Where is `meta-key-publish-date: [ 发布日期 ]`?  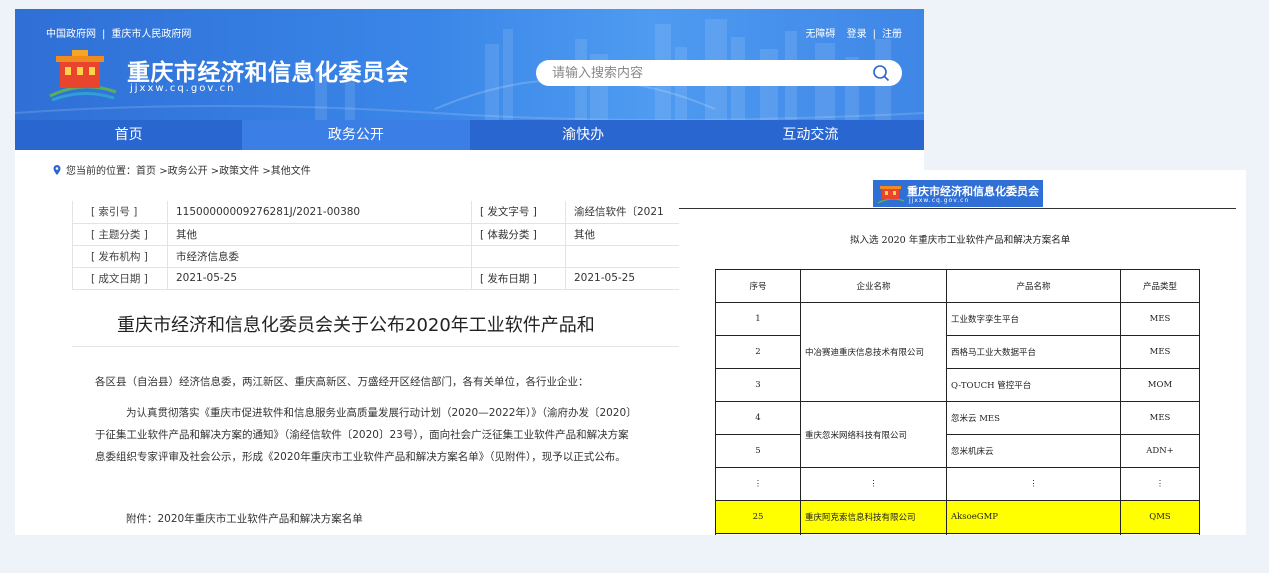 meta-key-publish-date: [ 发布日期 ] is located at coordinates (518, 278).